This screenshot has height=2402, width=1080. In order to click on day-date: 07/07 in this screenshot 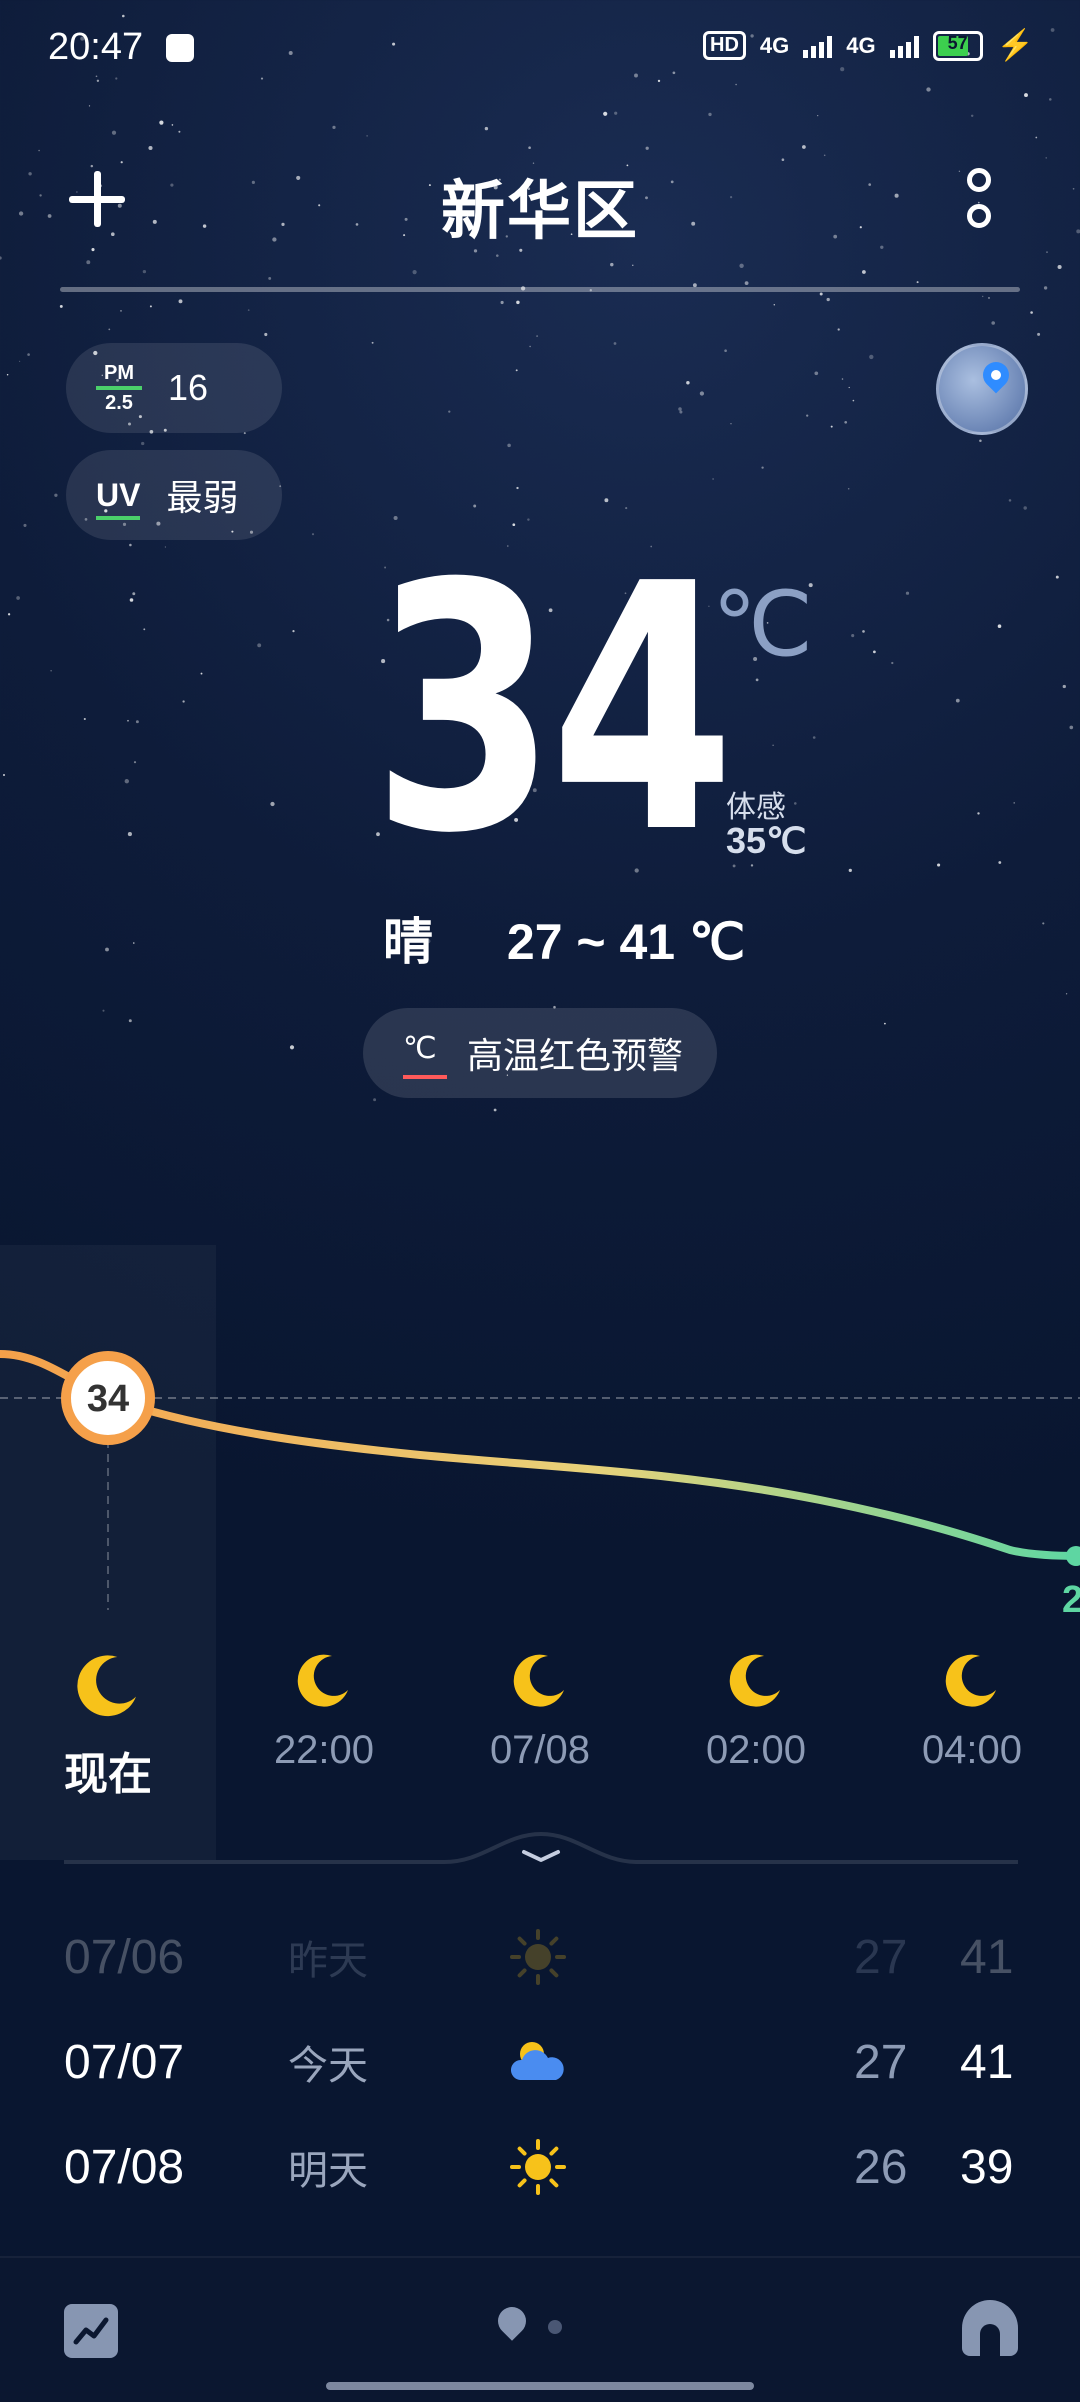, I will do `click(124, 2062)`.